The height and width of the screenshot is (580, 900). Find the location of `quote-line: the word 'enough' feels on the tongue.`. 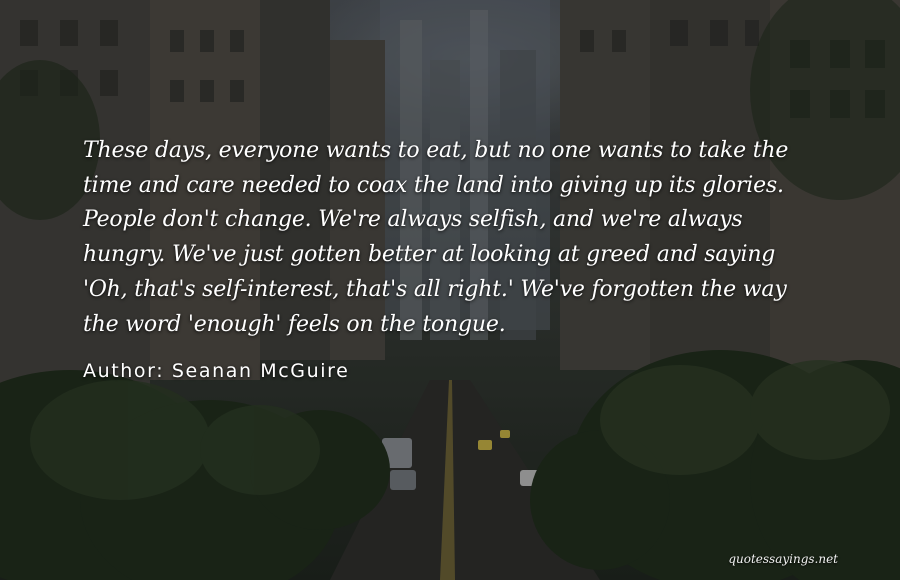

quote-line: the word 'enough' feels on the tongue. is located at coordinates (294, 324).